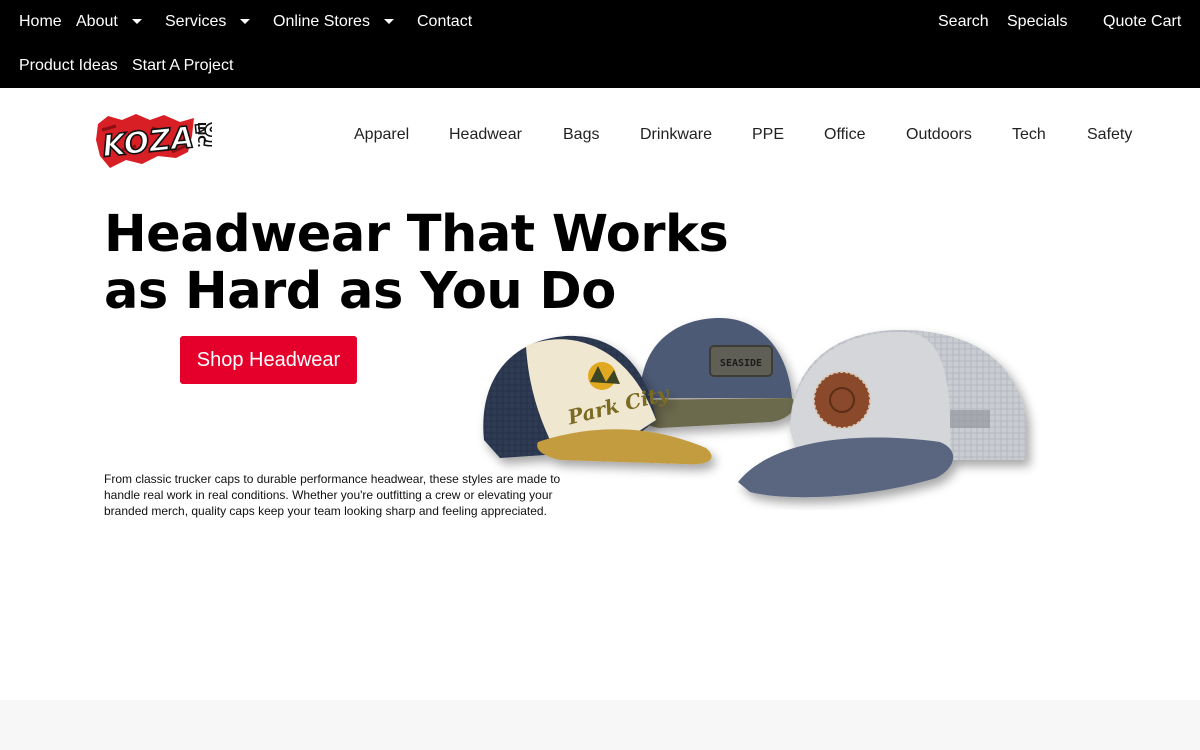 This screenshot has width=1200, height=750. Describe the element at coordinates (485, 135) in the screenshot. I see `category-headwear: Headwear` at that location.